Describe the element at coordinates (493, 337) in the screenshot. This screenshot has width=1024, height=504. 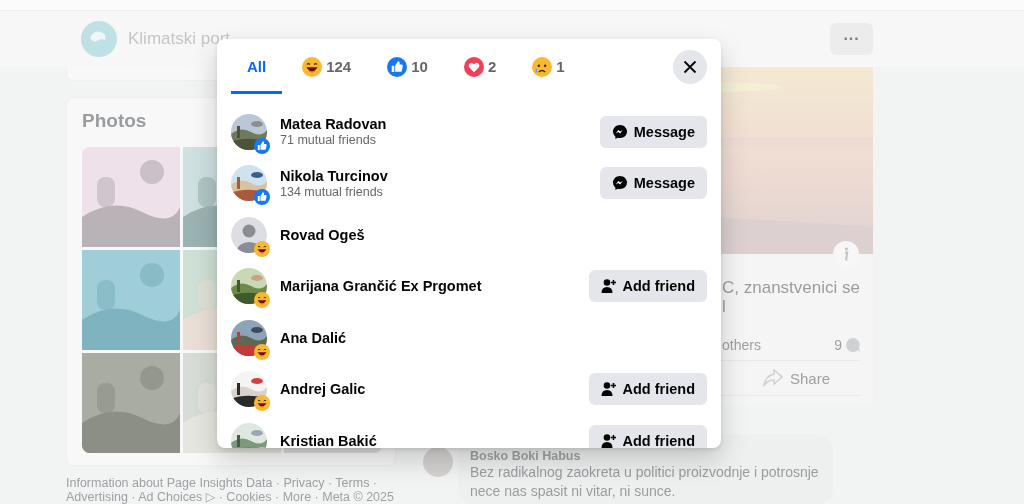
I see `person-name: Ana Dalić` at that location.